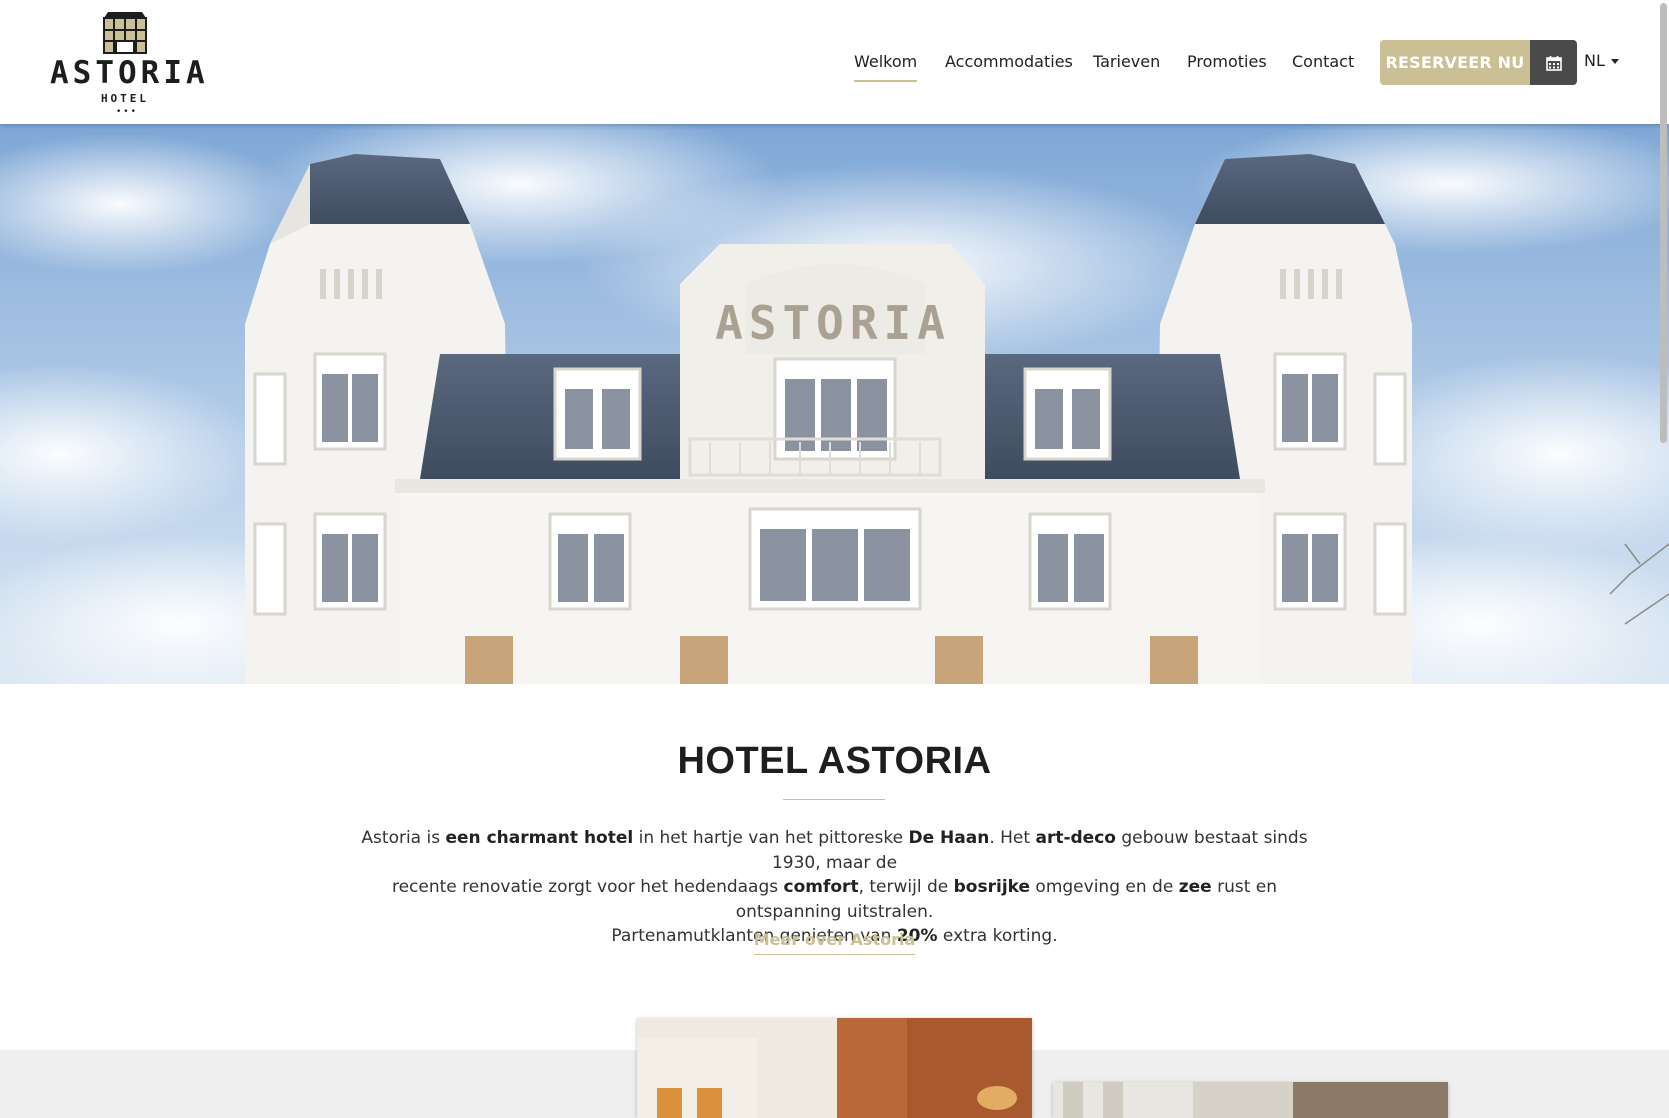  What do you see at coordinates (771, 838) in the screenshot?
I see `intro-text-run: in het hartje van het pittoreske` at bounding box center [771, 838].